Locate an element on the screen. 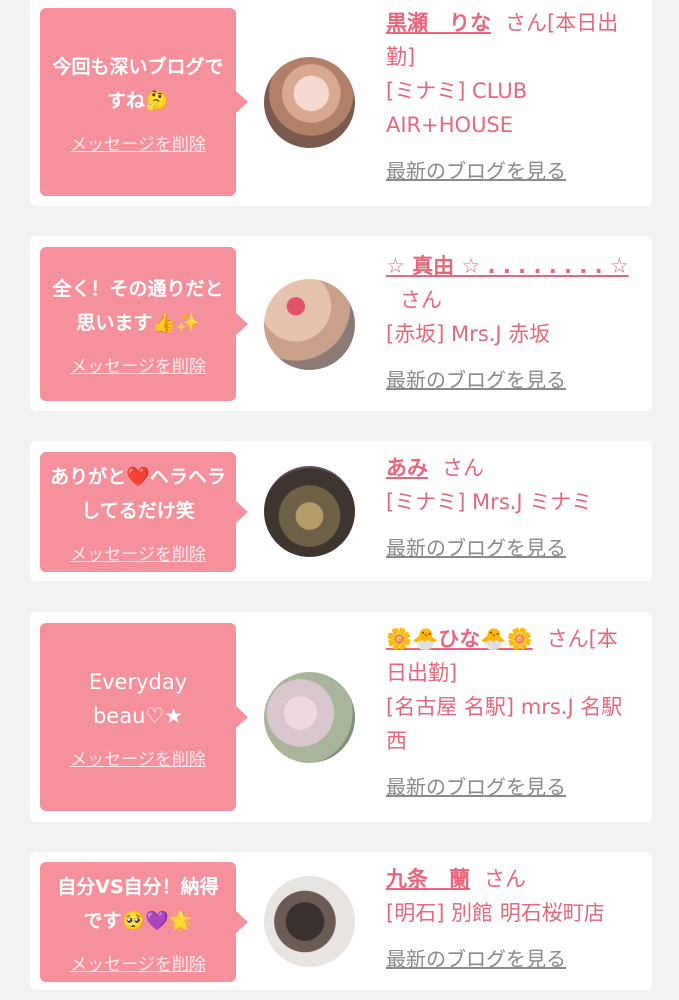 The height and width of the screenshot is (1000, 679). message-text: 今回も深いブログですね🤔 is located at coordinates (138, 83).